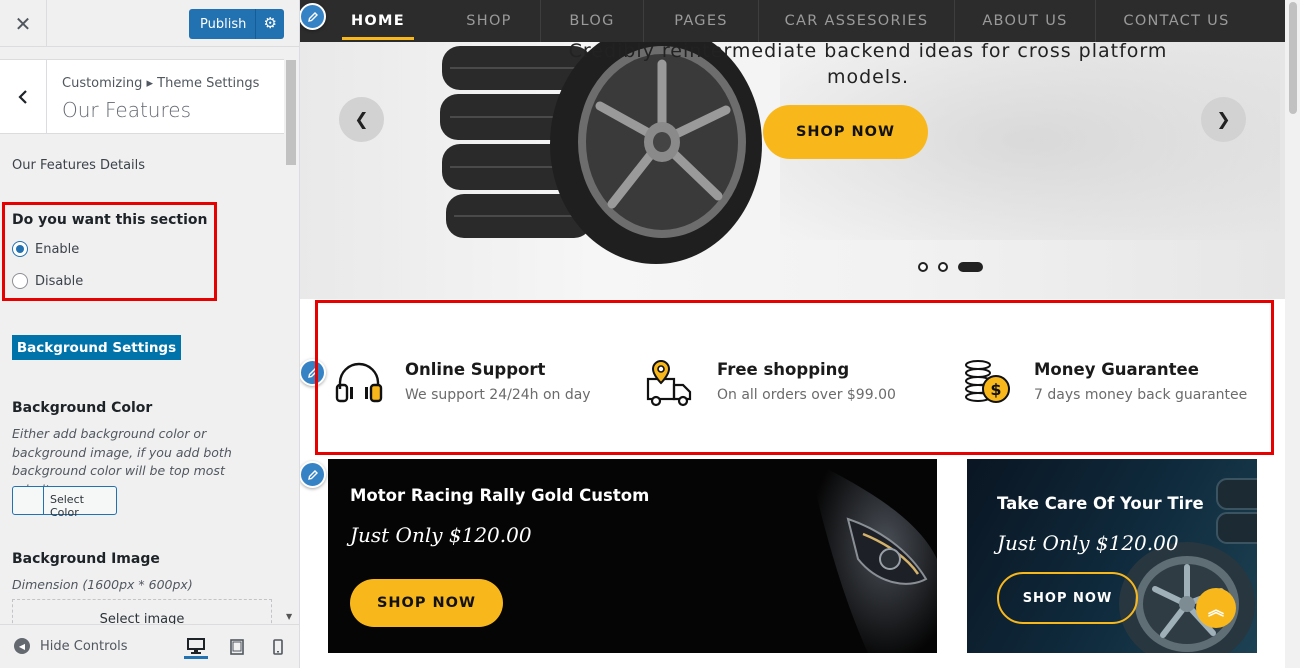  What do you see at coordinates (783, 369) in the screenshot?
I see `feature-title: Free shopping` at bounding box center [783, 369].